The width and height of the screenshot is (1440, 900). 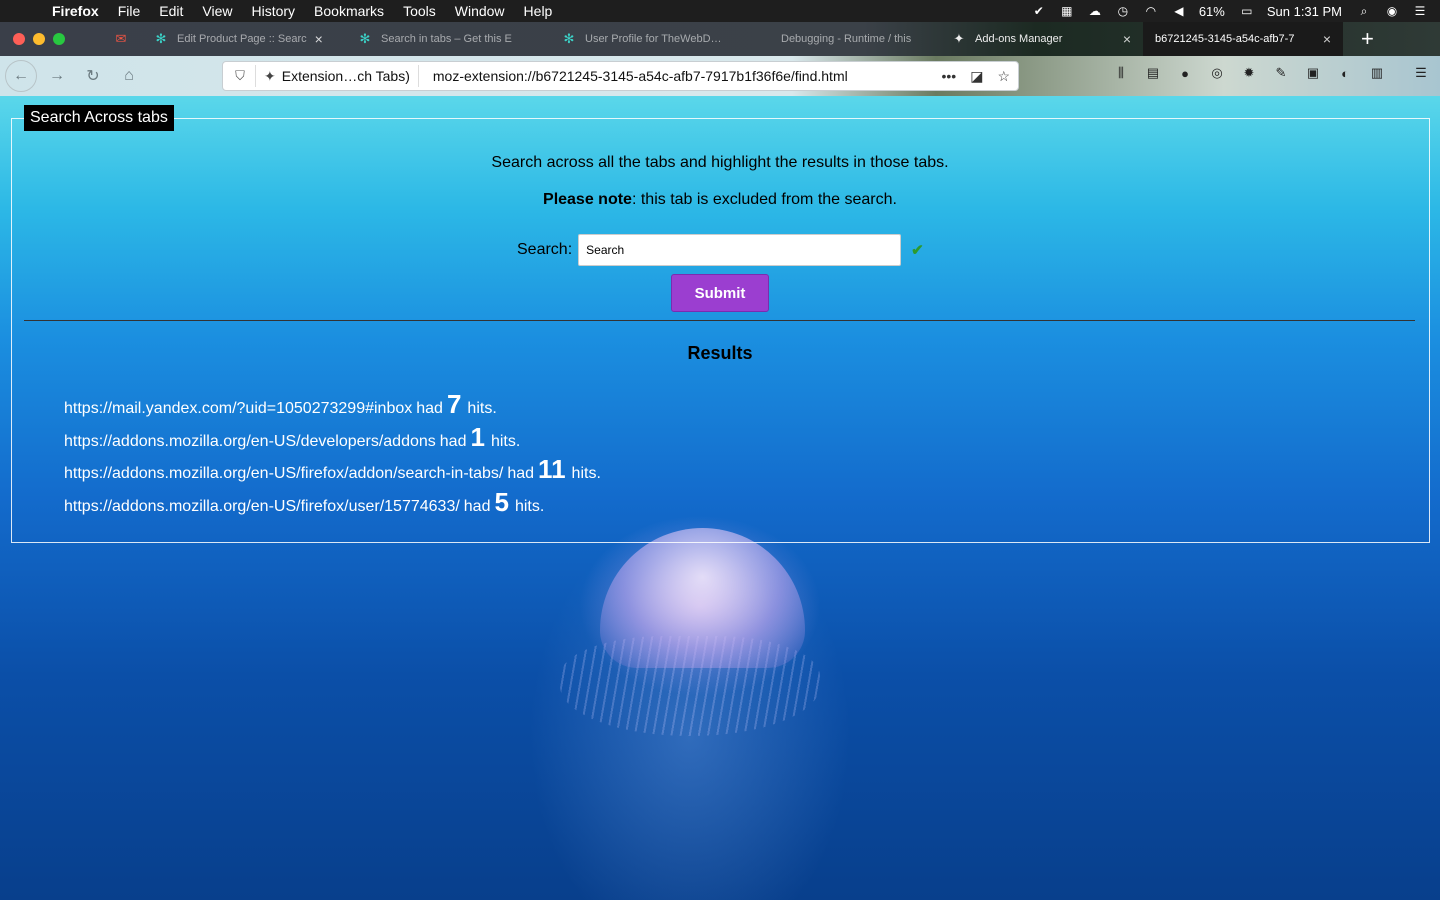 I want to click on tab-label: Debugging - Runtime / this, so click(x=846, y=39).